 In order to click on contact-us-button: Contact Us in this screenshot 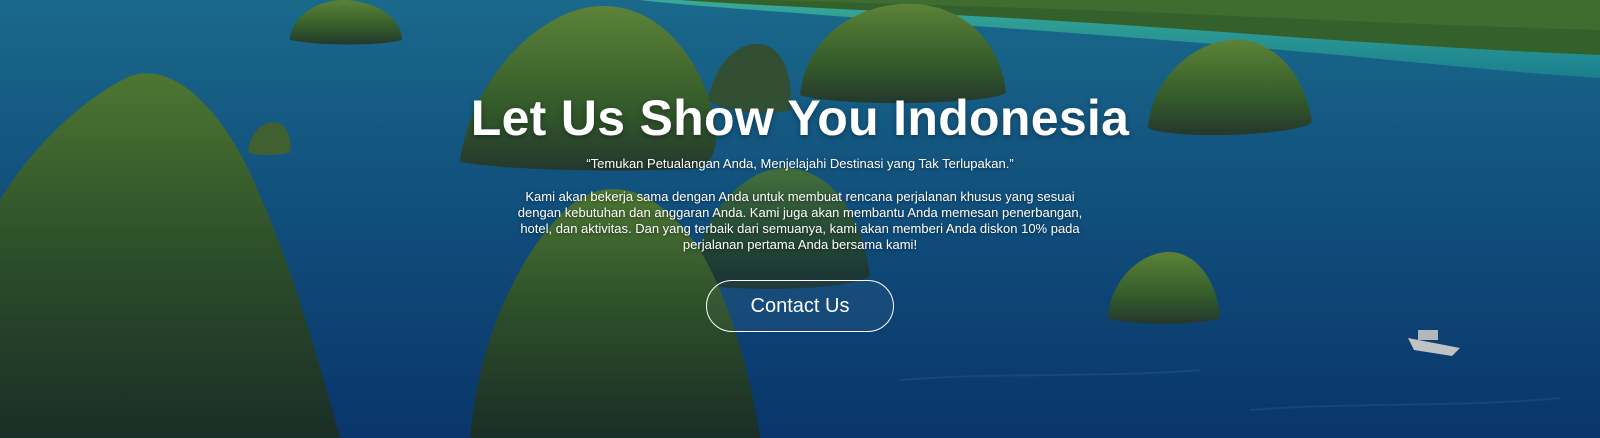, I will do `click(800, 306)`.